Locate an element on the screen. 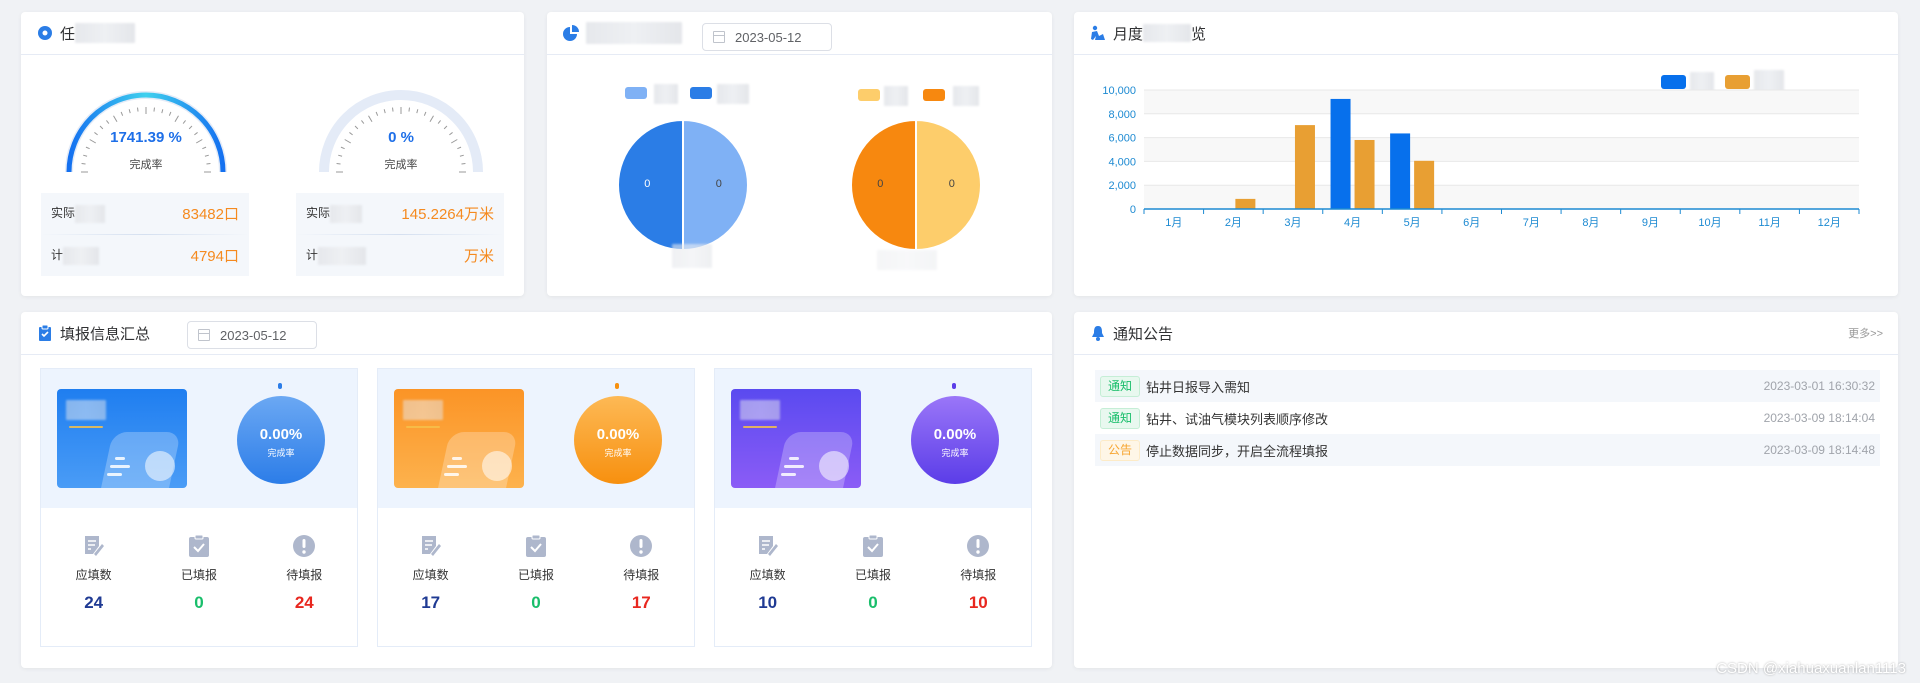 The width and height of the screenshot is (1920, 683). stat-0: 应填数 17 is located at coordinates (431, 573).